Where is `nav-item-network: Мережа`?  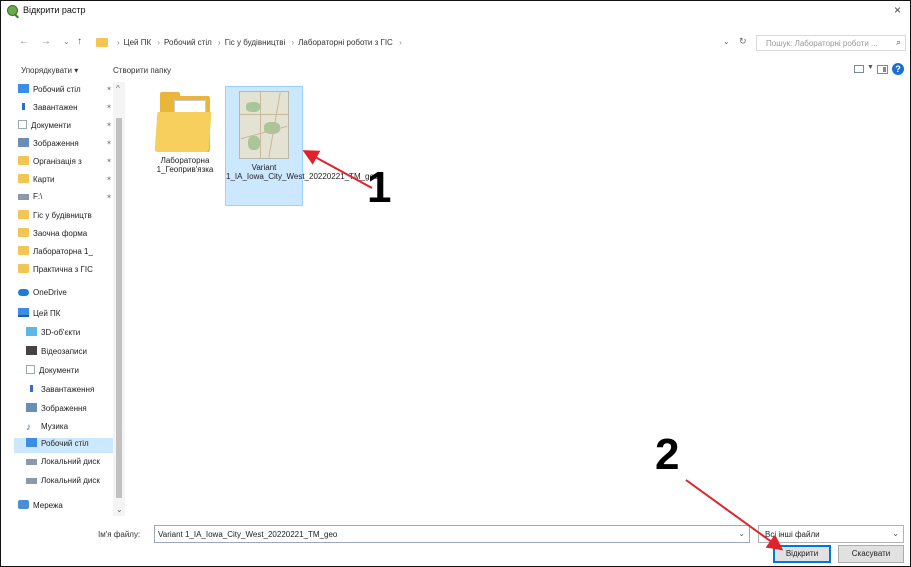 nav-item-network: Мережа is located at coordinates (68, 507).